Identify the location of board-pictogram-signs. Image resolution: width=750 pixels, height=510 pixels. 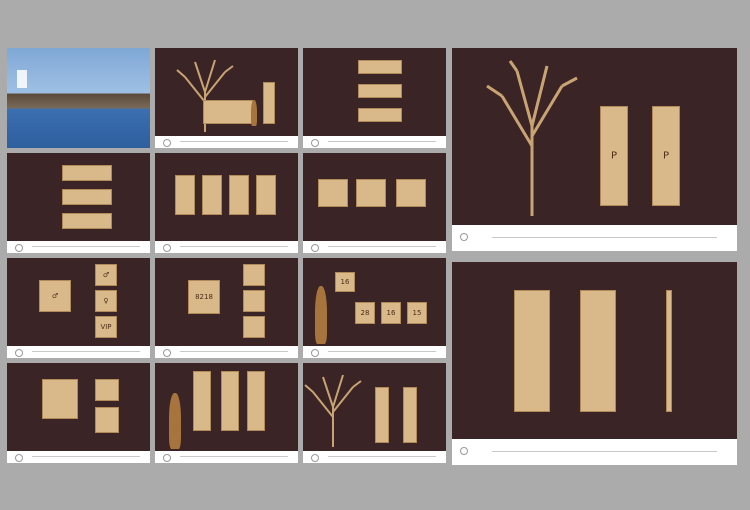
(226, 203).